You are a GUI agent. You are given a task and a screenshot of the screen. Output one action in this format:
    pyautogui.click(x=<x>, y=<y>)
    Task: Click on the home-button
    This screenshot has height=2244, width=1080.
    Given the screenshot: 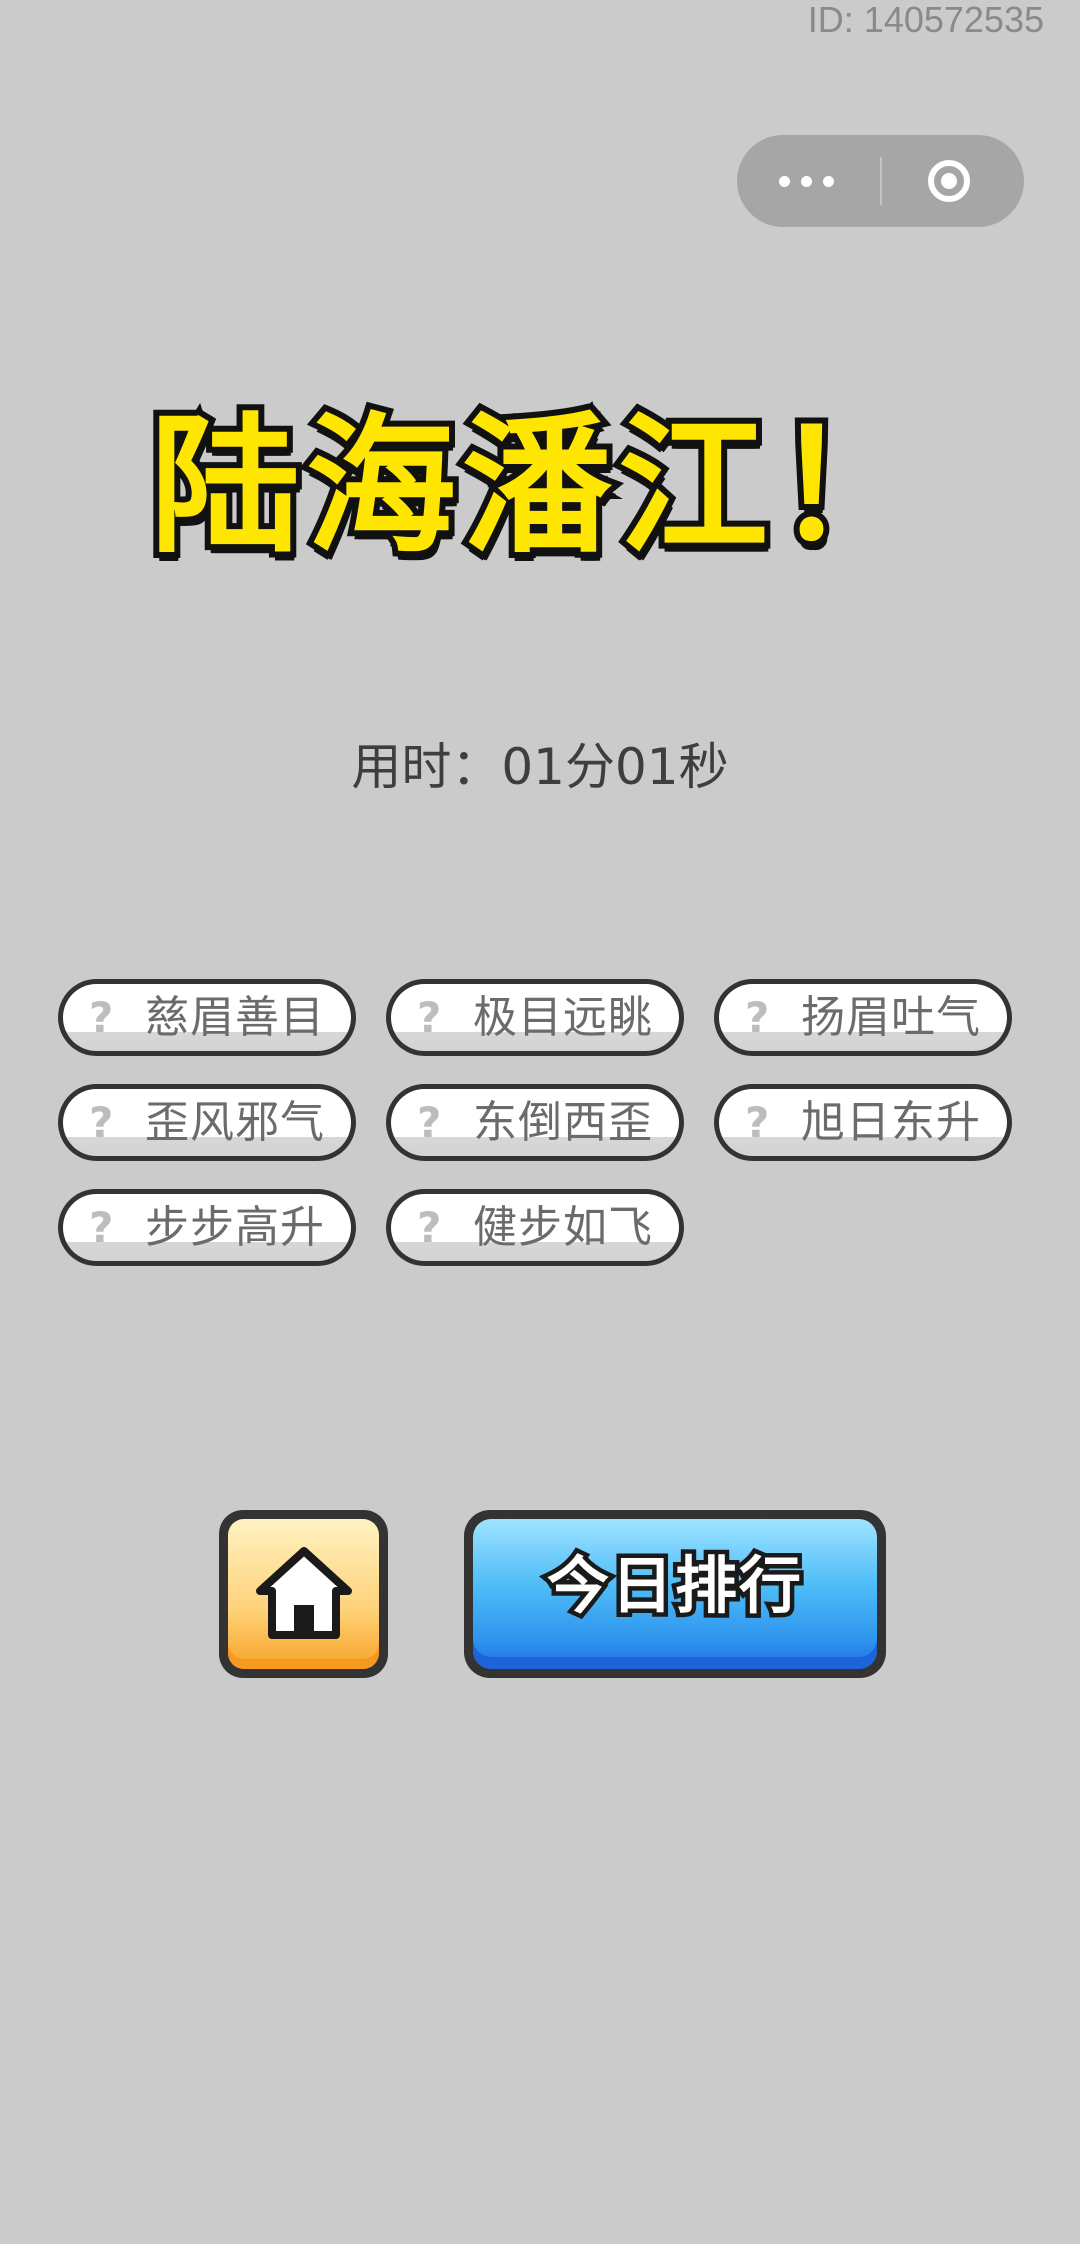 What is the action you would take?
    pyautogui.click(x=303, y=1594)
    